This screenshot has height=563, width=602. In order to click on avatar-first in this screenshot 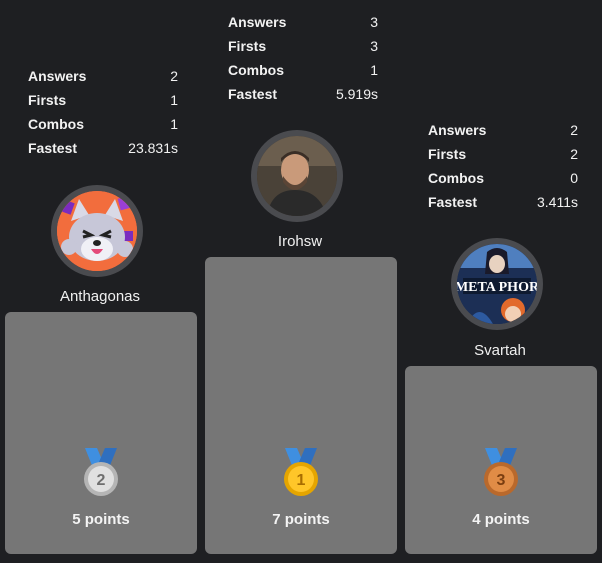, I will do `click(297, 176)`.